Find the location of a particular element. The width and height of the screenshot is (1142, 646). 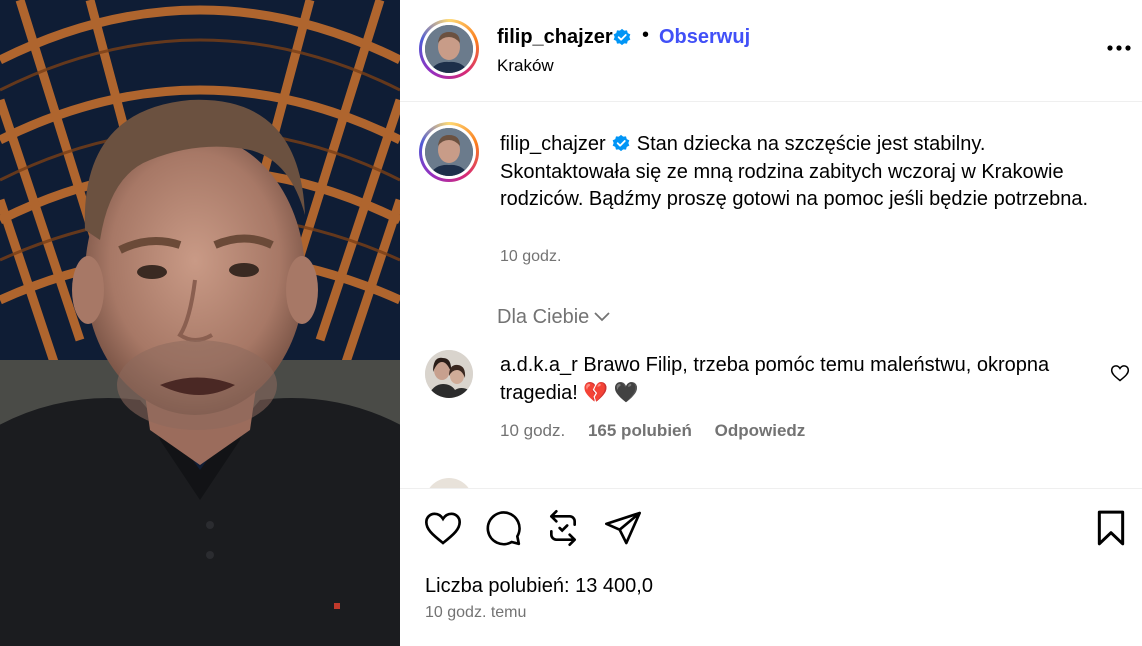

more-options-icon is located at coordinates (1118, 48).